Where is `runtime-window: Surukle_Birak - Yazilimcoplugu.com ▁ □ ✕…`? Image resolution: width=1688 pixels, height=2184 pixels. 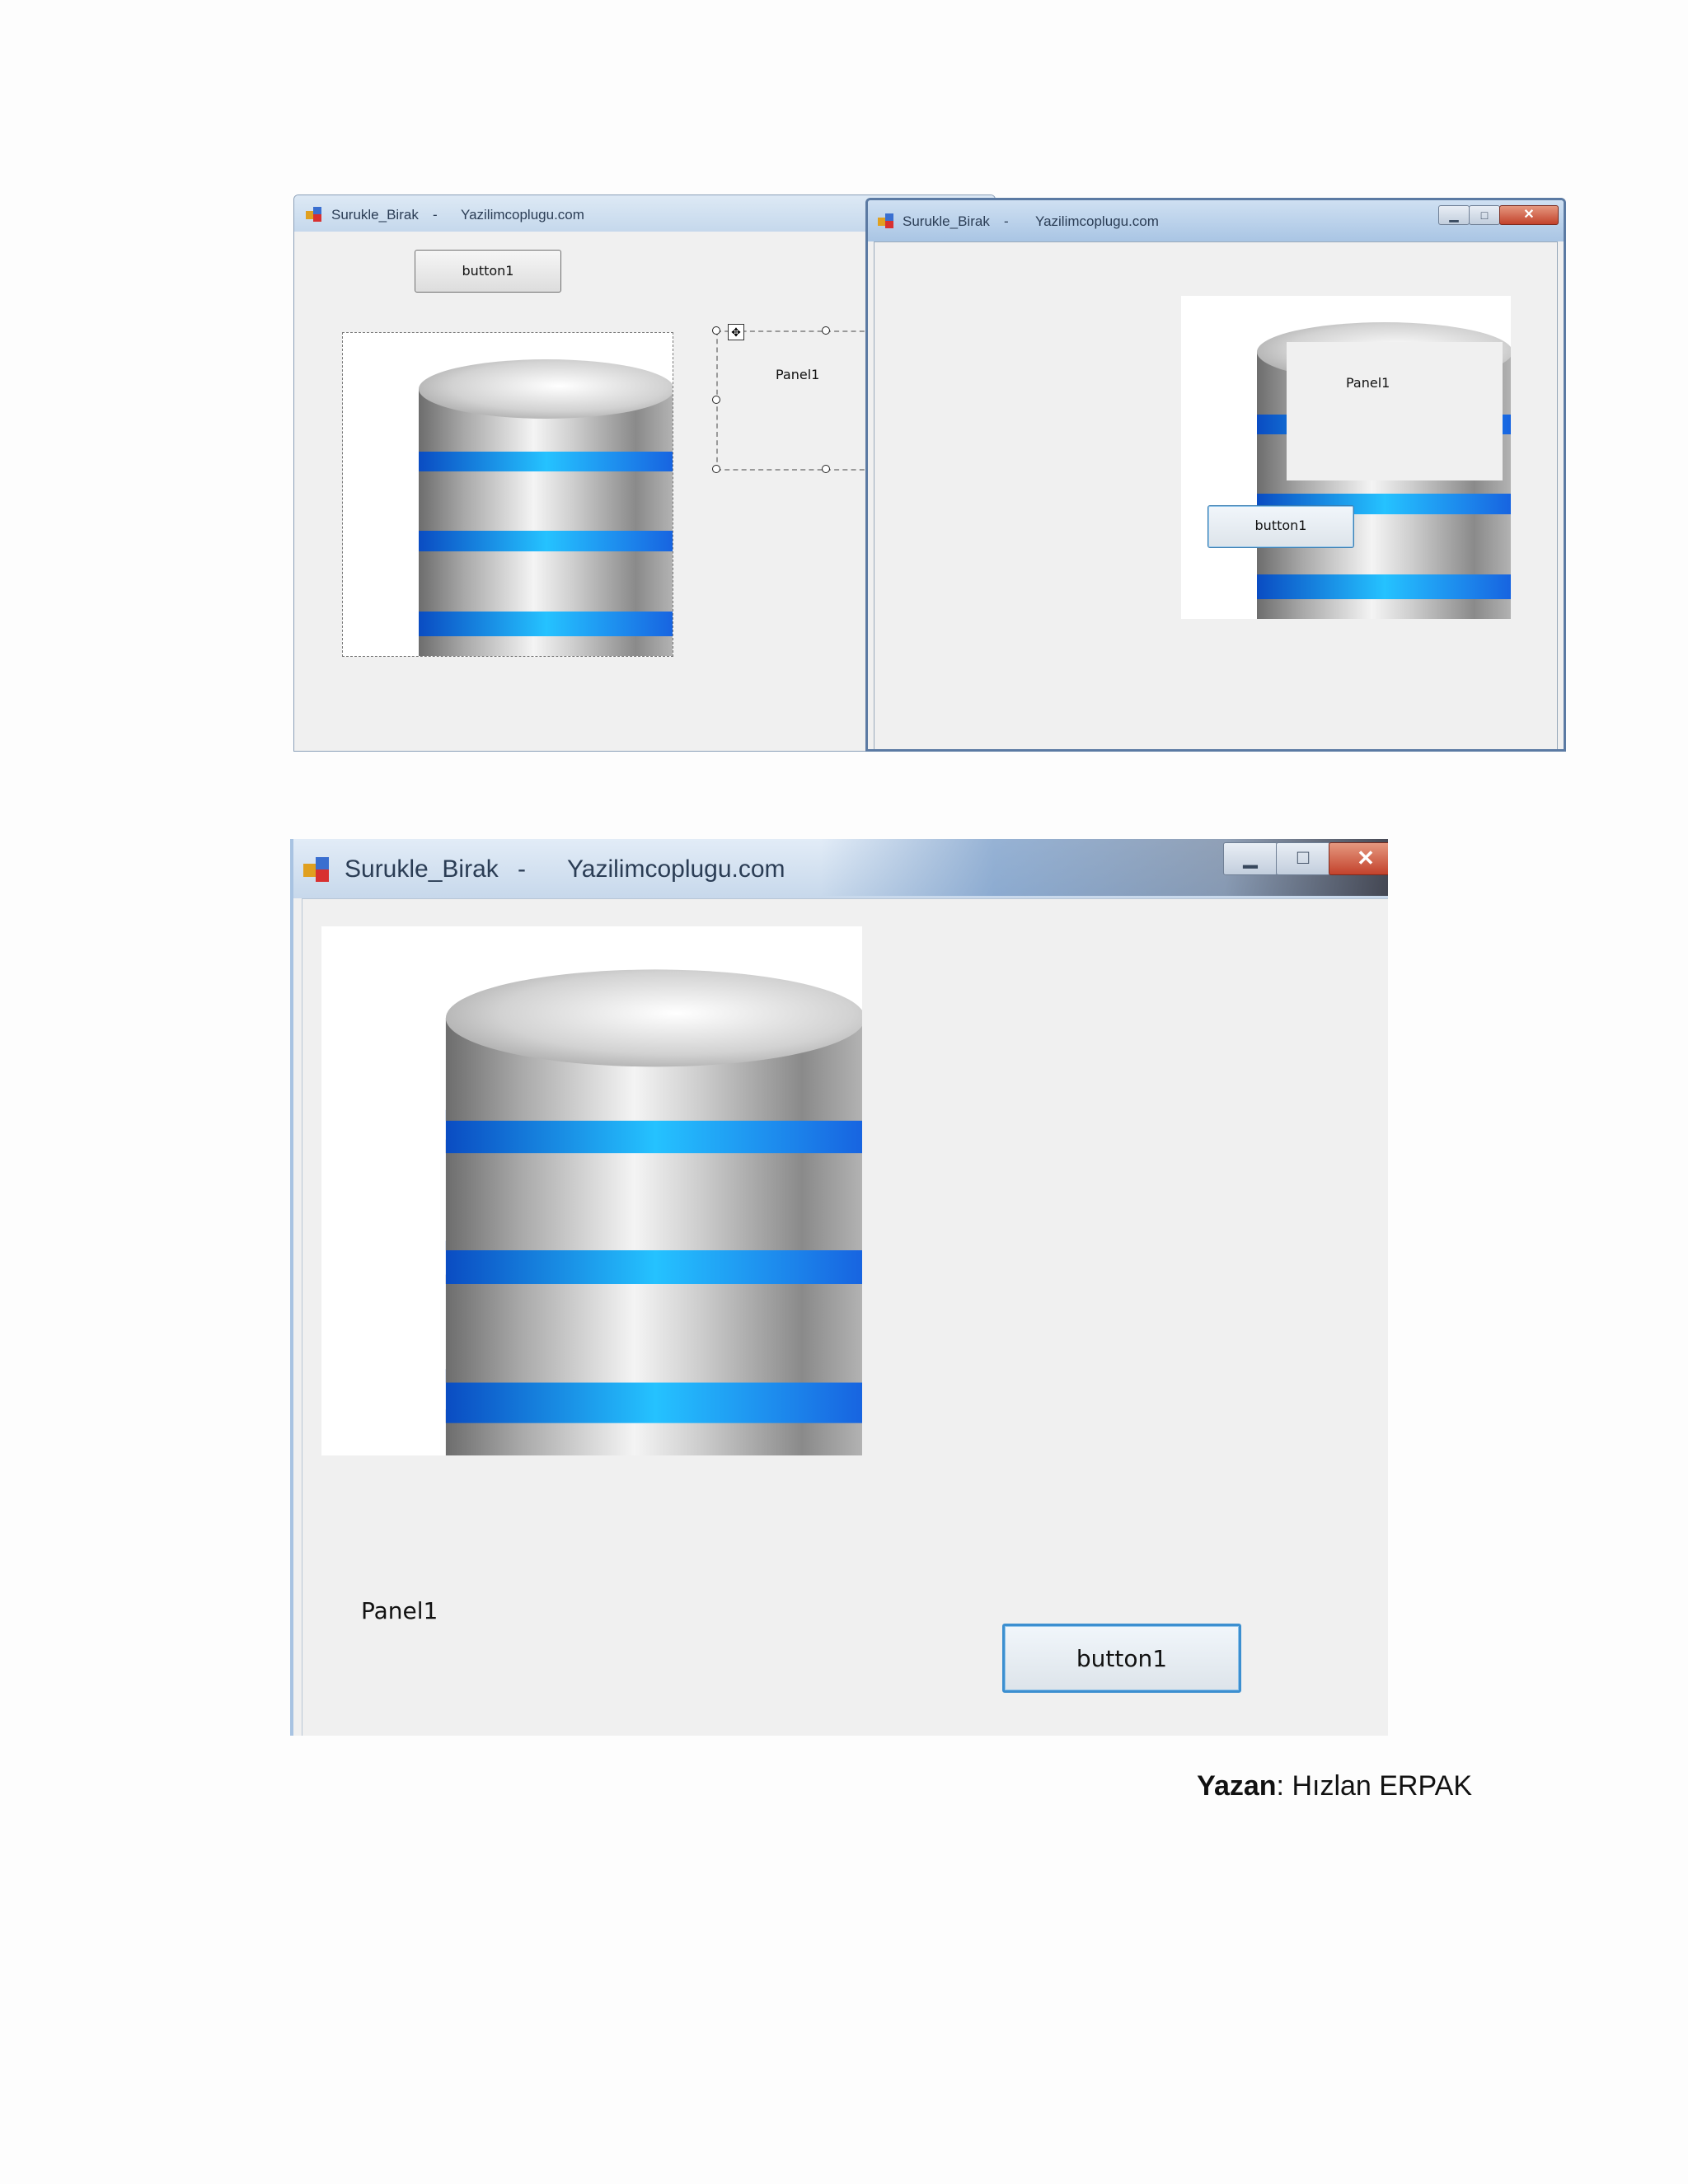 runtime-window: Surukle_Birak - Yazilimcoplugu.com ▁ □ ✕… is located at coordinates (1216, 475).